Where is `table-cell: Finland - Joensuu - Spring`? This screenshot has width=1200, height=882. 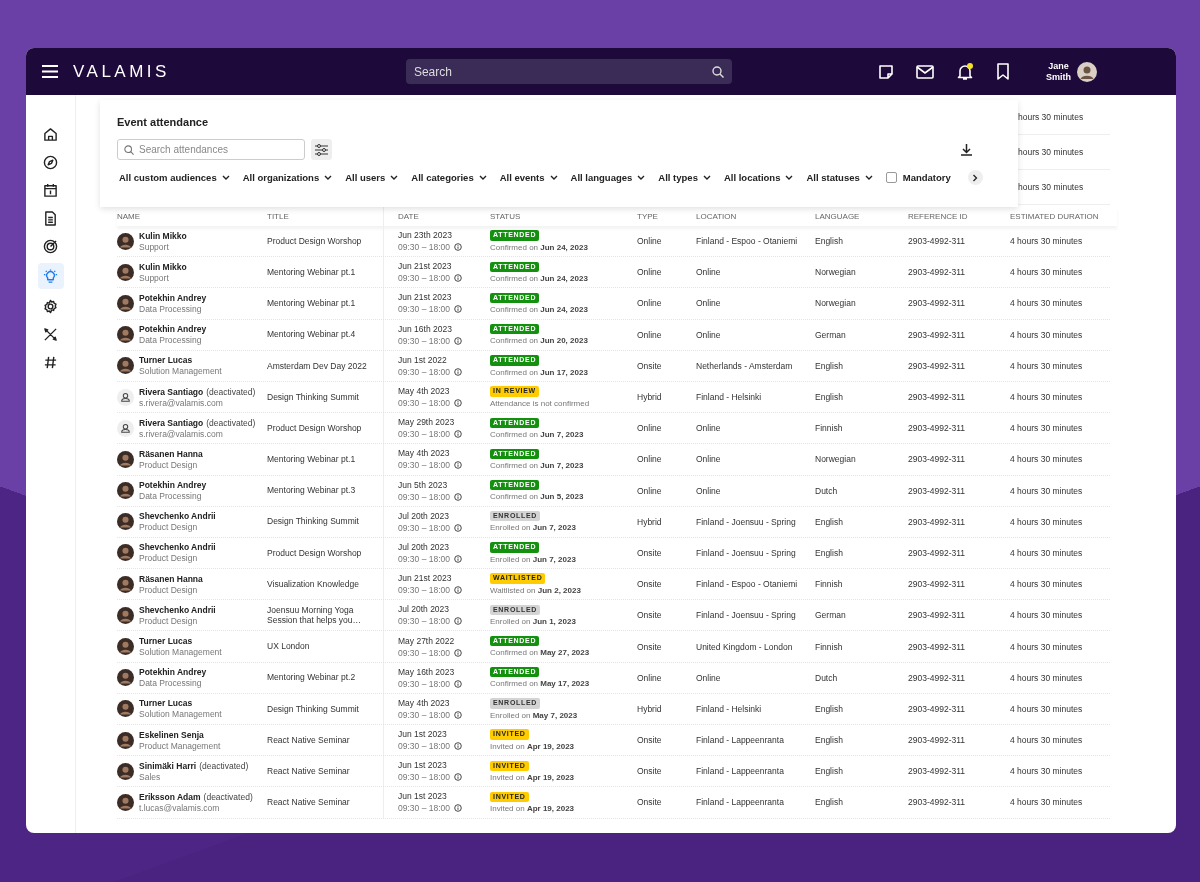 table-cell: Finland - Joensuu - Spring is located at coordinates (746, 615).